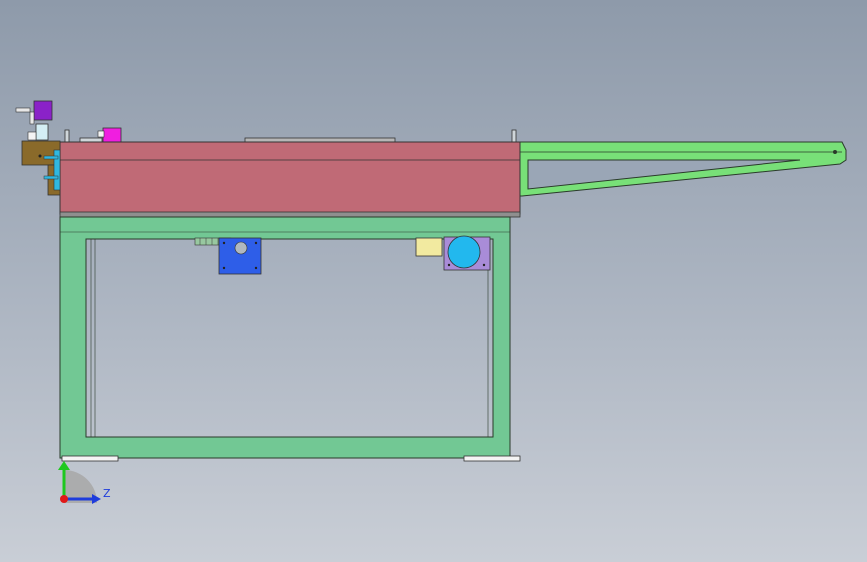  What do you see at coordinates (91, 140) in the screenshot?
I see `top-small-bracket` at bounding box center [91, 140].